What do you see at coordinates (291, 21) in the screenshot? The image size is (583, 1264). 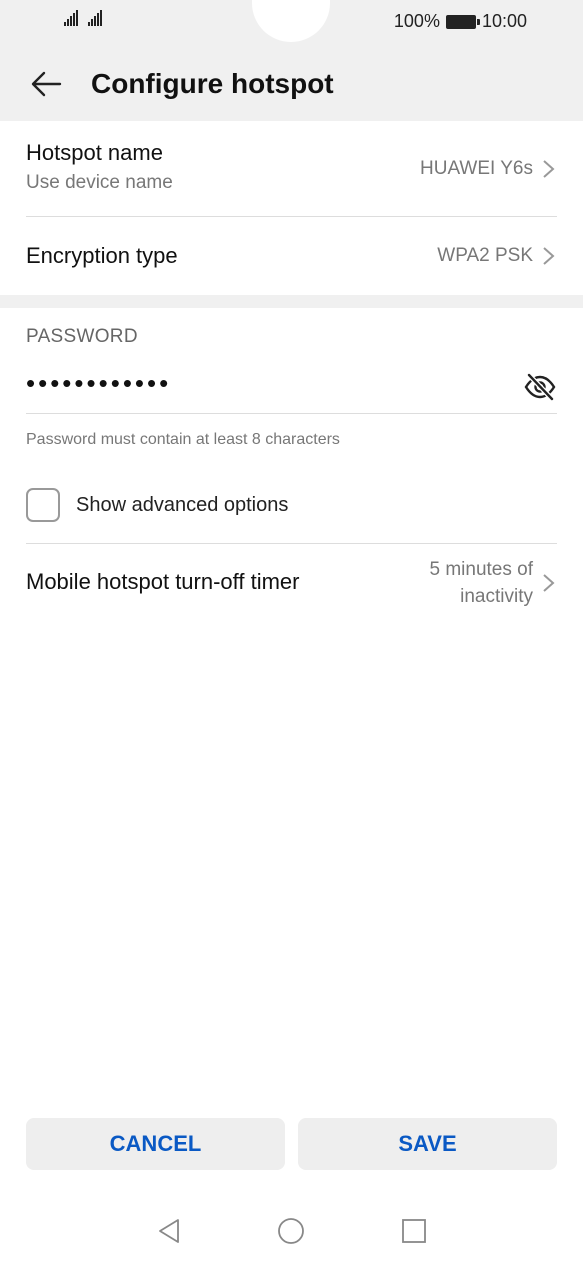 I see `camera-notch` at bounding box center [291, 21].